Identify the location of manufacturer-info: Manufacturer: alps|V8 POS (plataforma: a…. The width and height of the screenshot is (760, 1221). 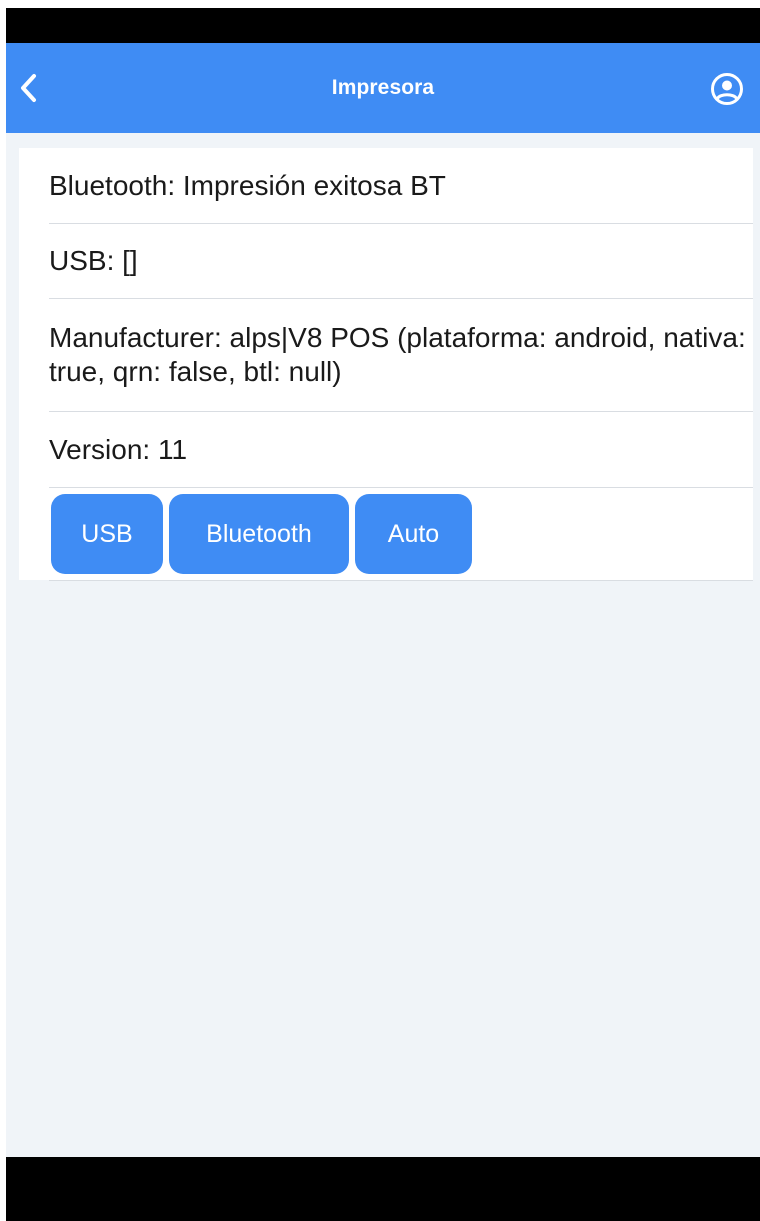
(401, 355).